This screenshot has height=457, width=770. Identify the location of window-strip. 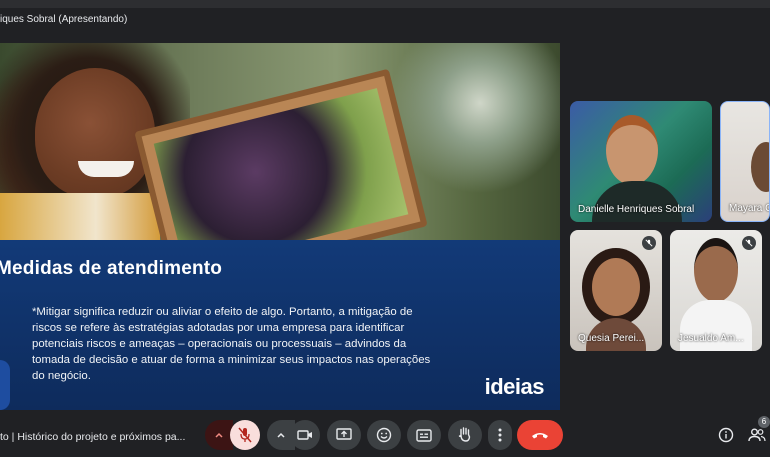
(385, 4).